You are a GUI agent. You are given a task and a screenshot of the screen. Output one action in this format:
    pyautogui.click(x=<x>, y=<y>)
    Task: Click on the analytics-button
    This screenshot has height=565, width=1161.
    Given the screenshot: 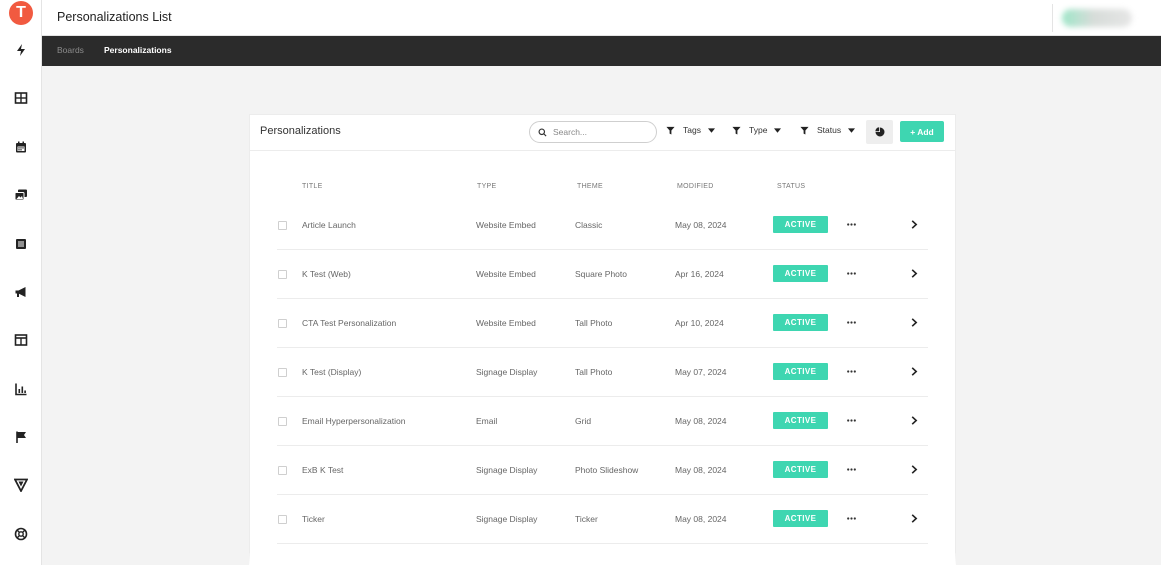 What is the action you would take?
    pyautogui.click(x=879, y=132)
    